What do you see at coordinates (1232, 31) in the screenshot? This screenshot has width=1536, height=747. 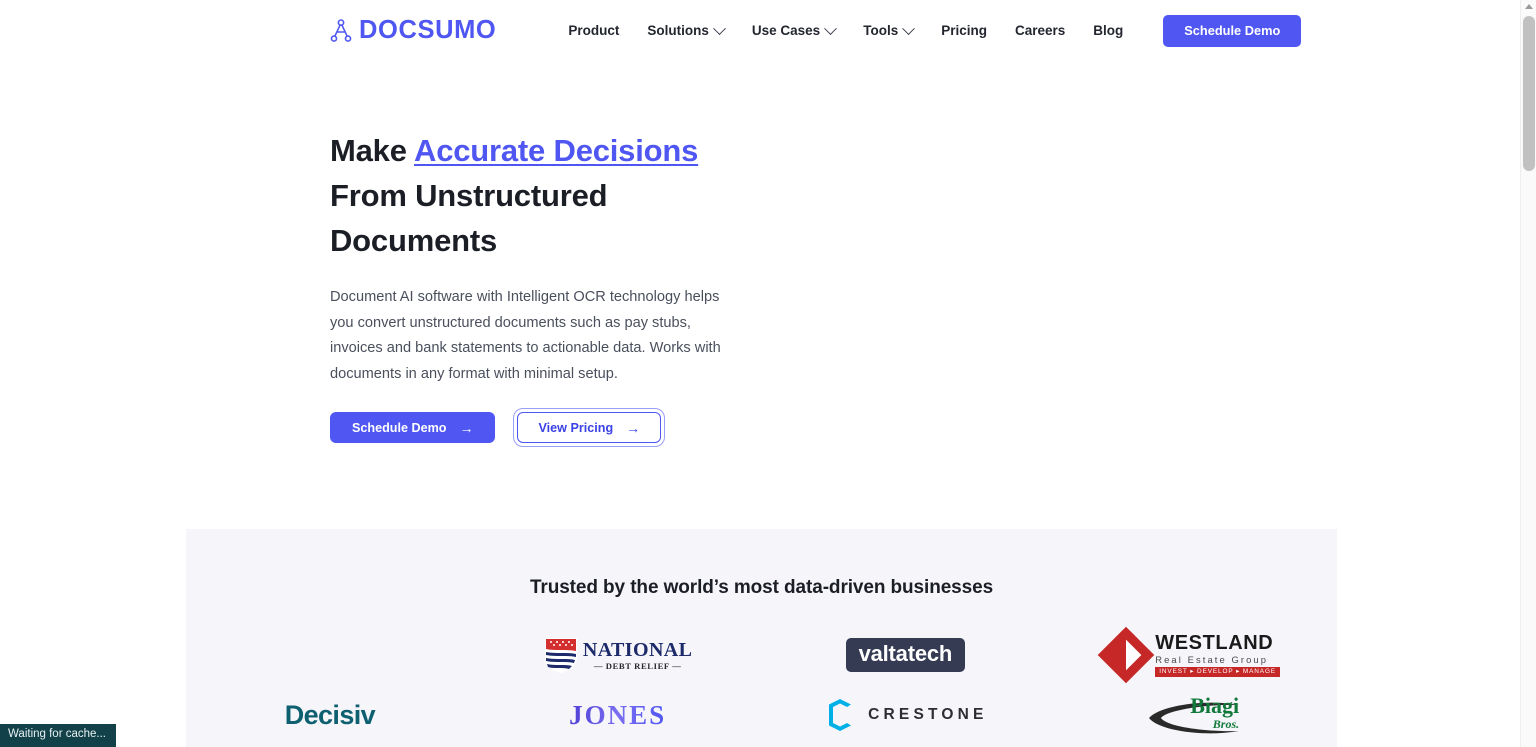 I see `header-schedule-demo-button: Schedule Demo` at bounding box center [1232, 31].